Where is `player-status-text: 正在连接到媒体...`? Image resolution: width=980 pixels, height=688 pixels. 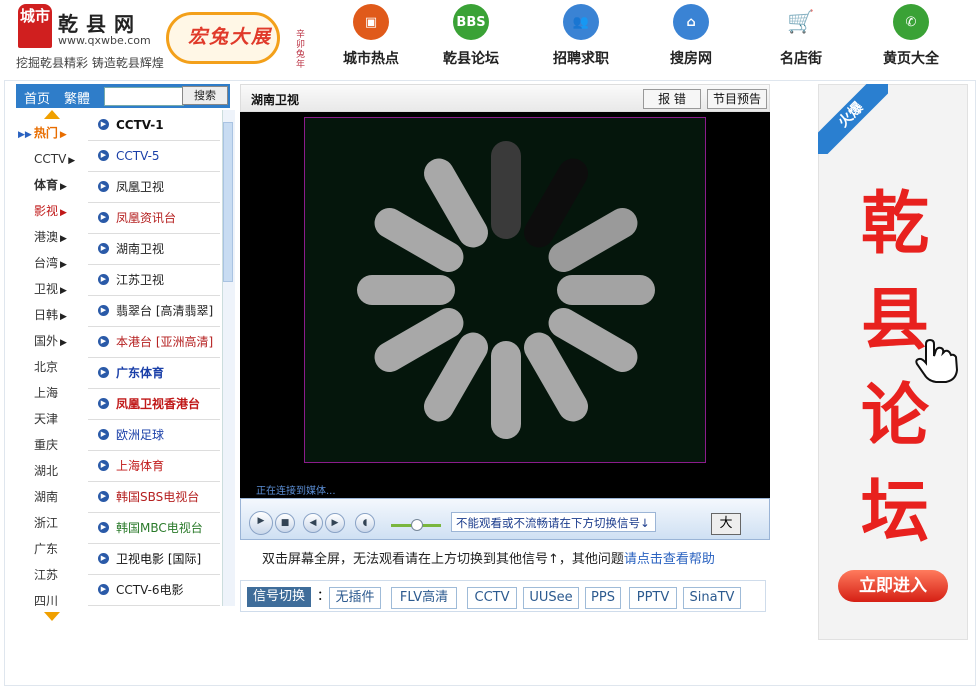 player-status-text: 正在连接到媒体... is located at coordinates (296, 491).